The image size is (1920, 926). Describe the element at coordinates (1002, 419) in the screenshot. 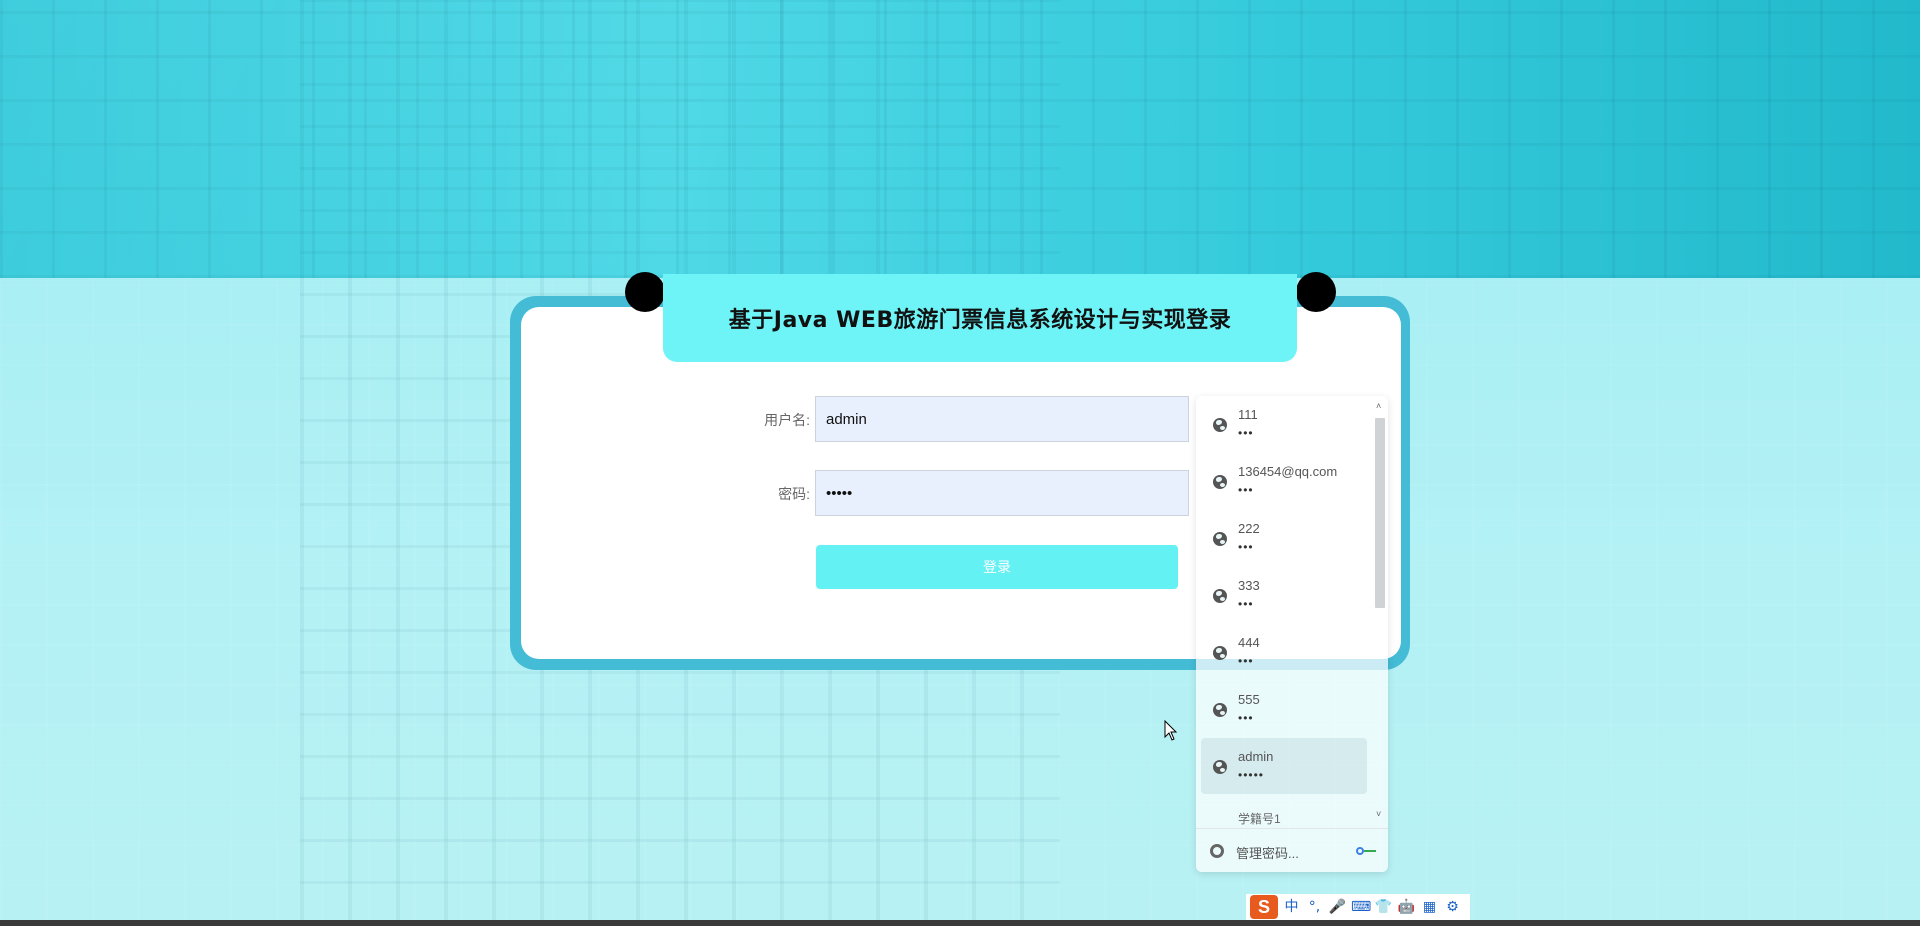

I see `username-input` at that location.